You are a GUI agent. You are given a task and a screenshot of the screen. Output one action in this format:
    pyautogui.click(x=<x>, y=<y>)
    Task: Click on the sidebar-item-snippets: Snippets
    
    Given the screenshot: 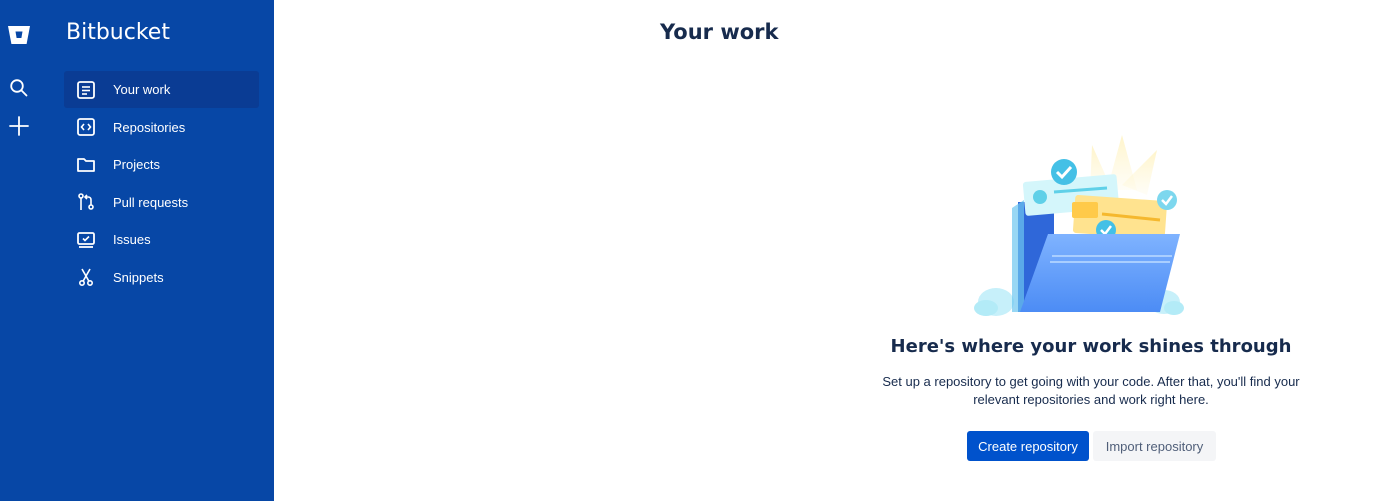 What is the action you would take?
    pyautogui.click(x=161, y=277)
    